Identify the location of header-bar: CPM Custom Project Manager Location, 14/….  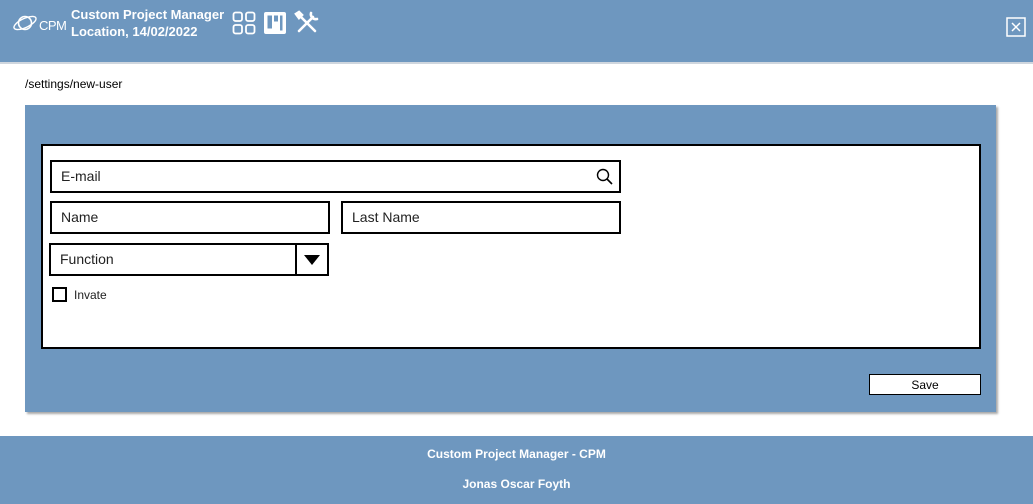
(516, 31).